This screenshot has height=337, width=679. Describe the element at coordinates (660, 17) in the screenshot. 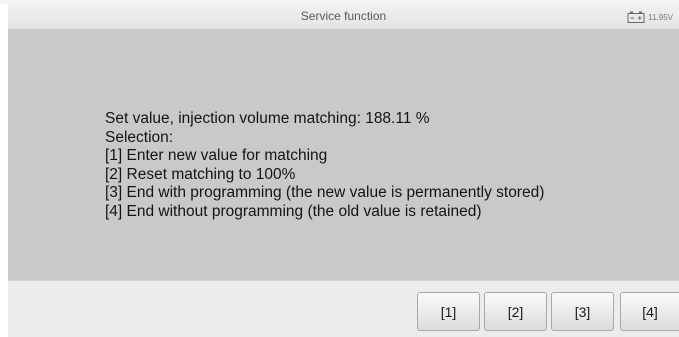

I see `battery-voltage: 11.95V` at that location.